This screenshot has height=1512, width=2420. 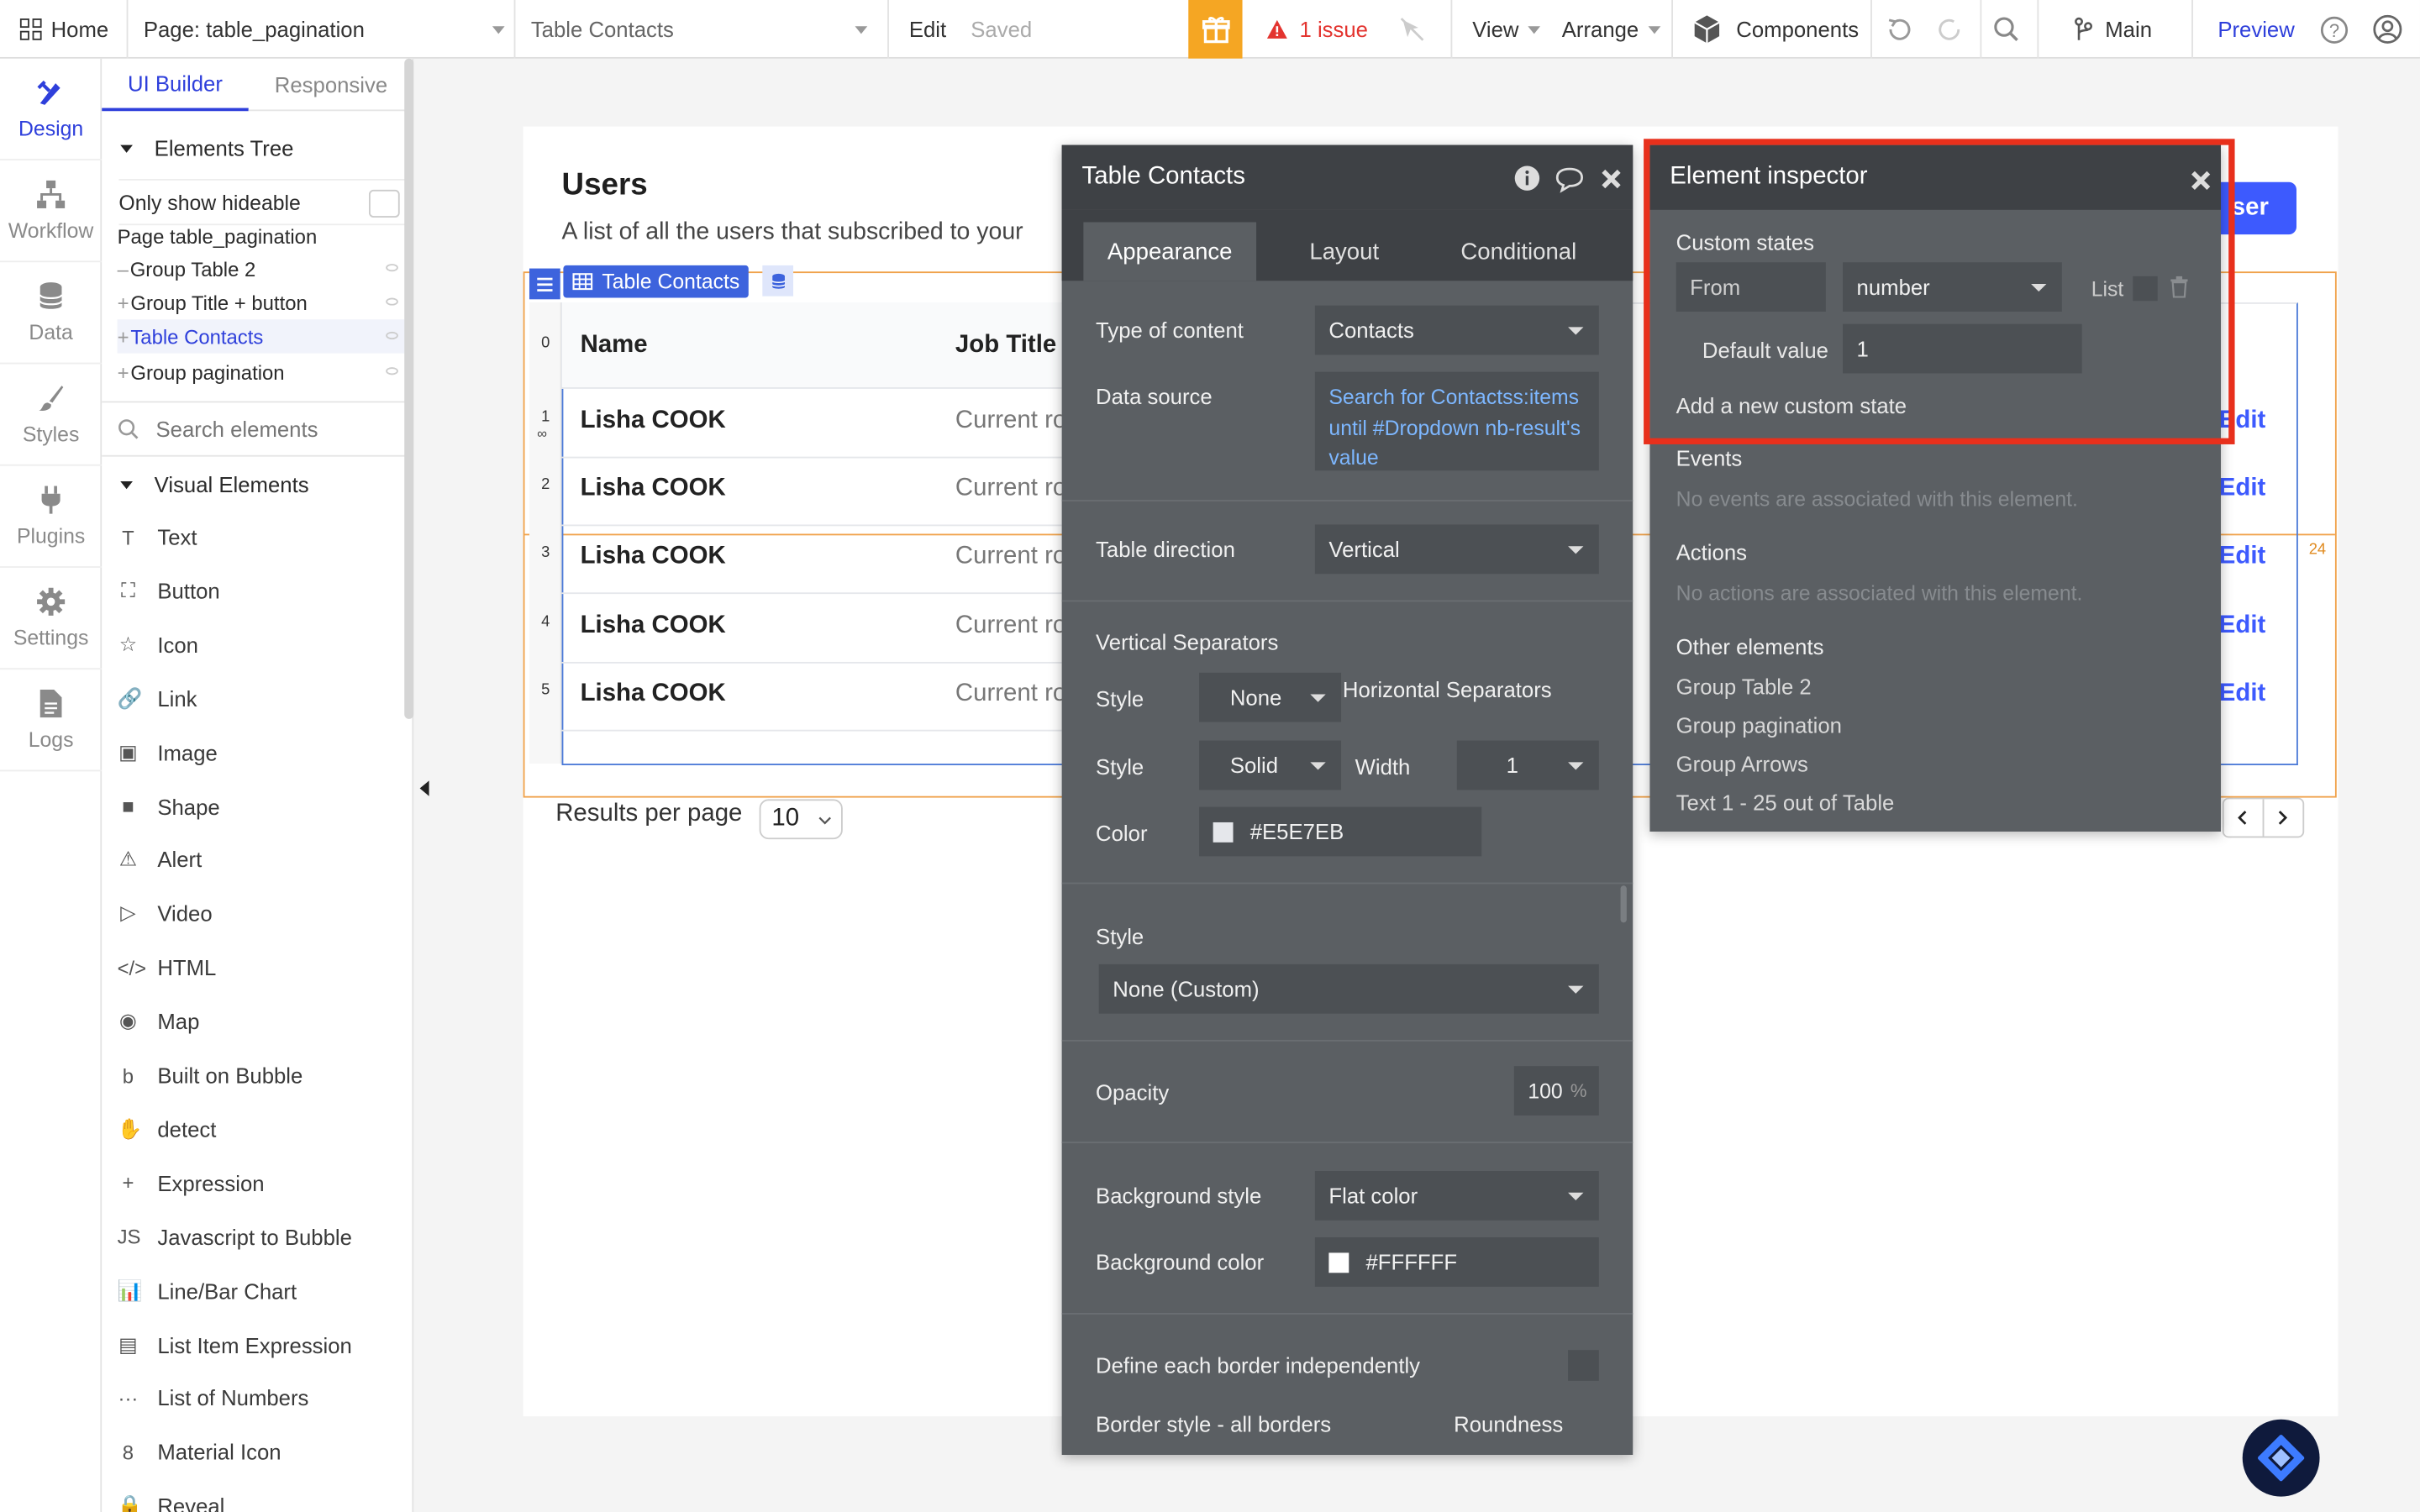 What do you see at coordinates (1570, 179) in the screenshot?
I see `comment-icon` at bounding box center [1570, 179].